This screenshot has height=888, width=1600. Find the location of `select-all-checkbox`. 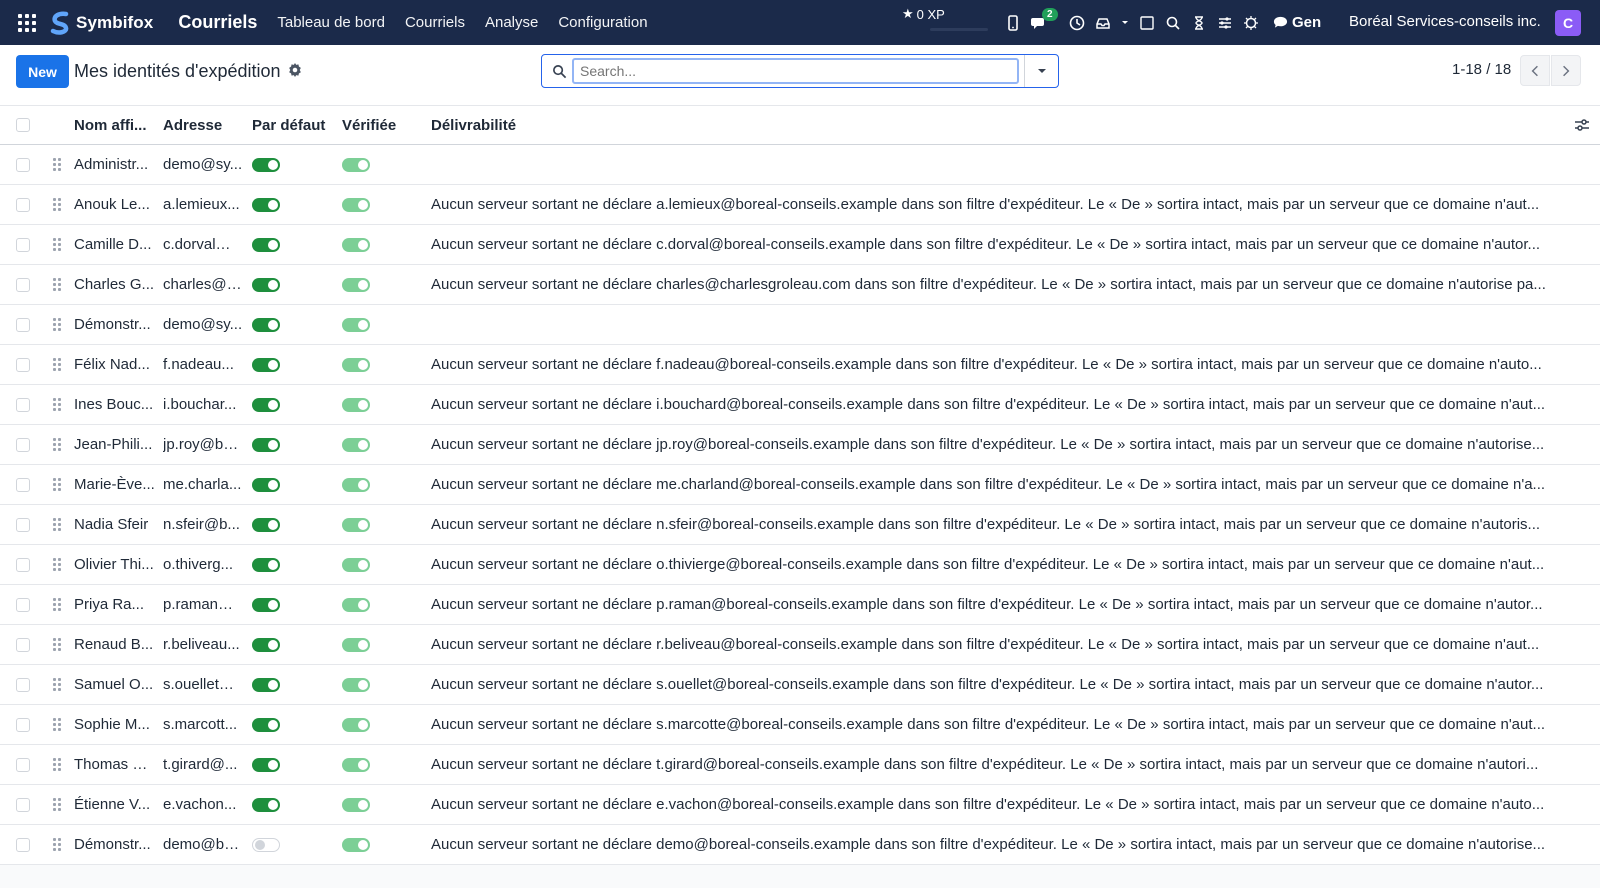

select-all-checkbox is located at coordinates (23, 125).